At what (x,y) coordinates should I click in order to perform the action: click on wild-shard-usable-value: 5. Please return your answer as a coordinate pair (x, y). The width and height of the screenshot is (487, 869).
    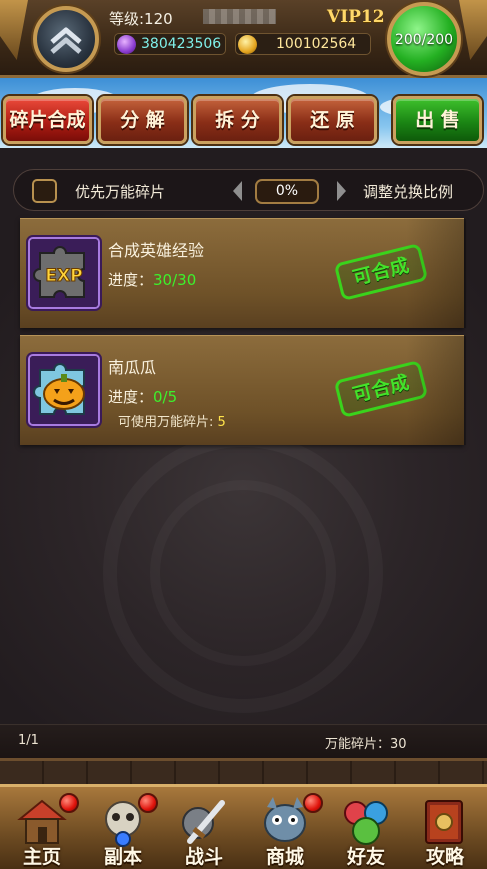
    Looking at the image, I should click on (221, 422).